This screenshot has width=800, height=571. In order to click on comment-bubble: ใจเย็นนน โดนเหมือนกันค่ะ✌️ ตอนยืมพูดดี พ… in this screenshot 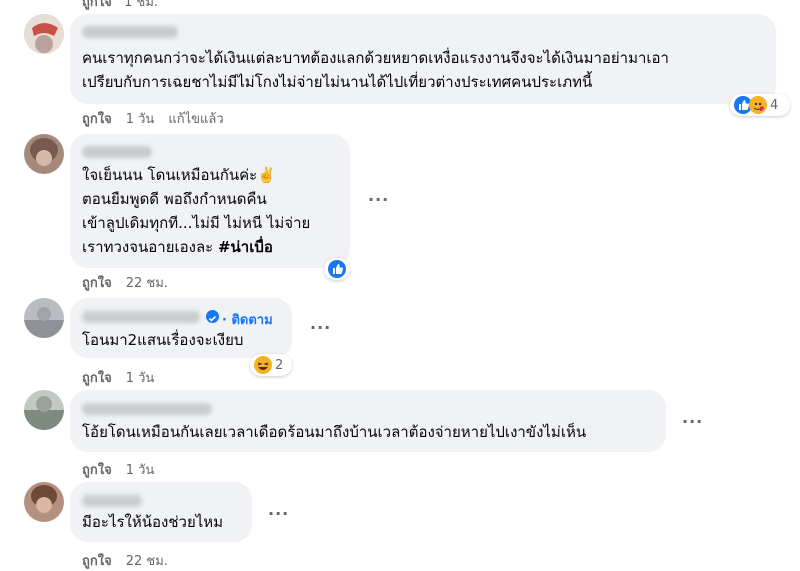, I will do `click(210, 201)`.